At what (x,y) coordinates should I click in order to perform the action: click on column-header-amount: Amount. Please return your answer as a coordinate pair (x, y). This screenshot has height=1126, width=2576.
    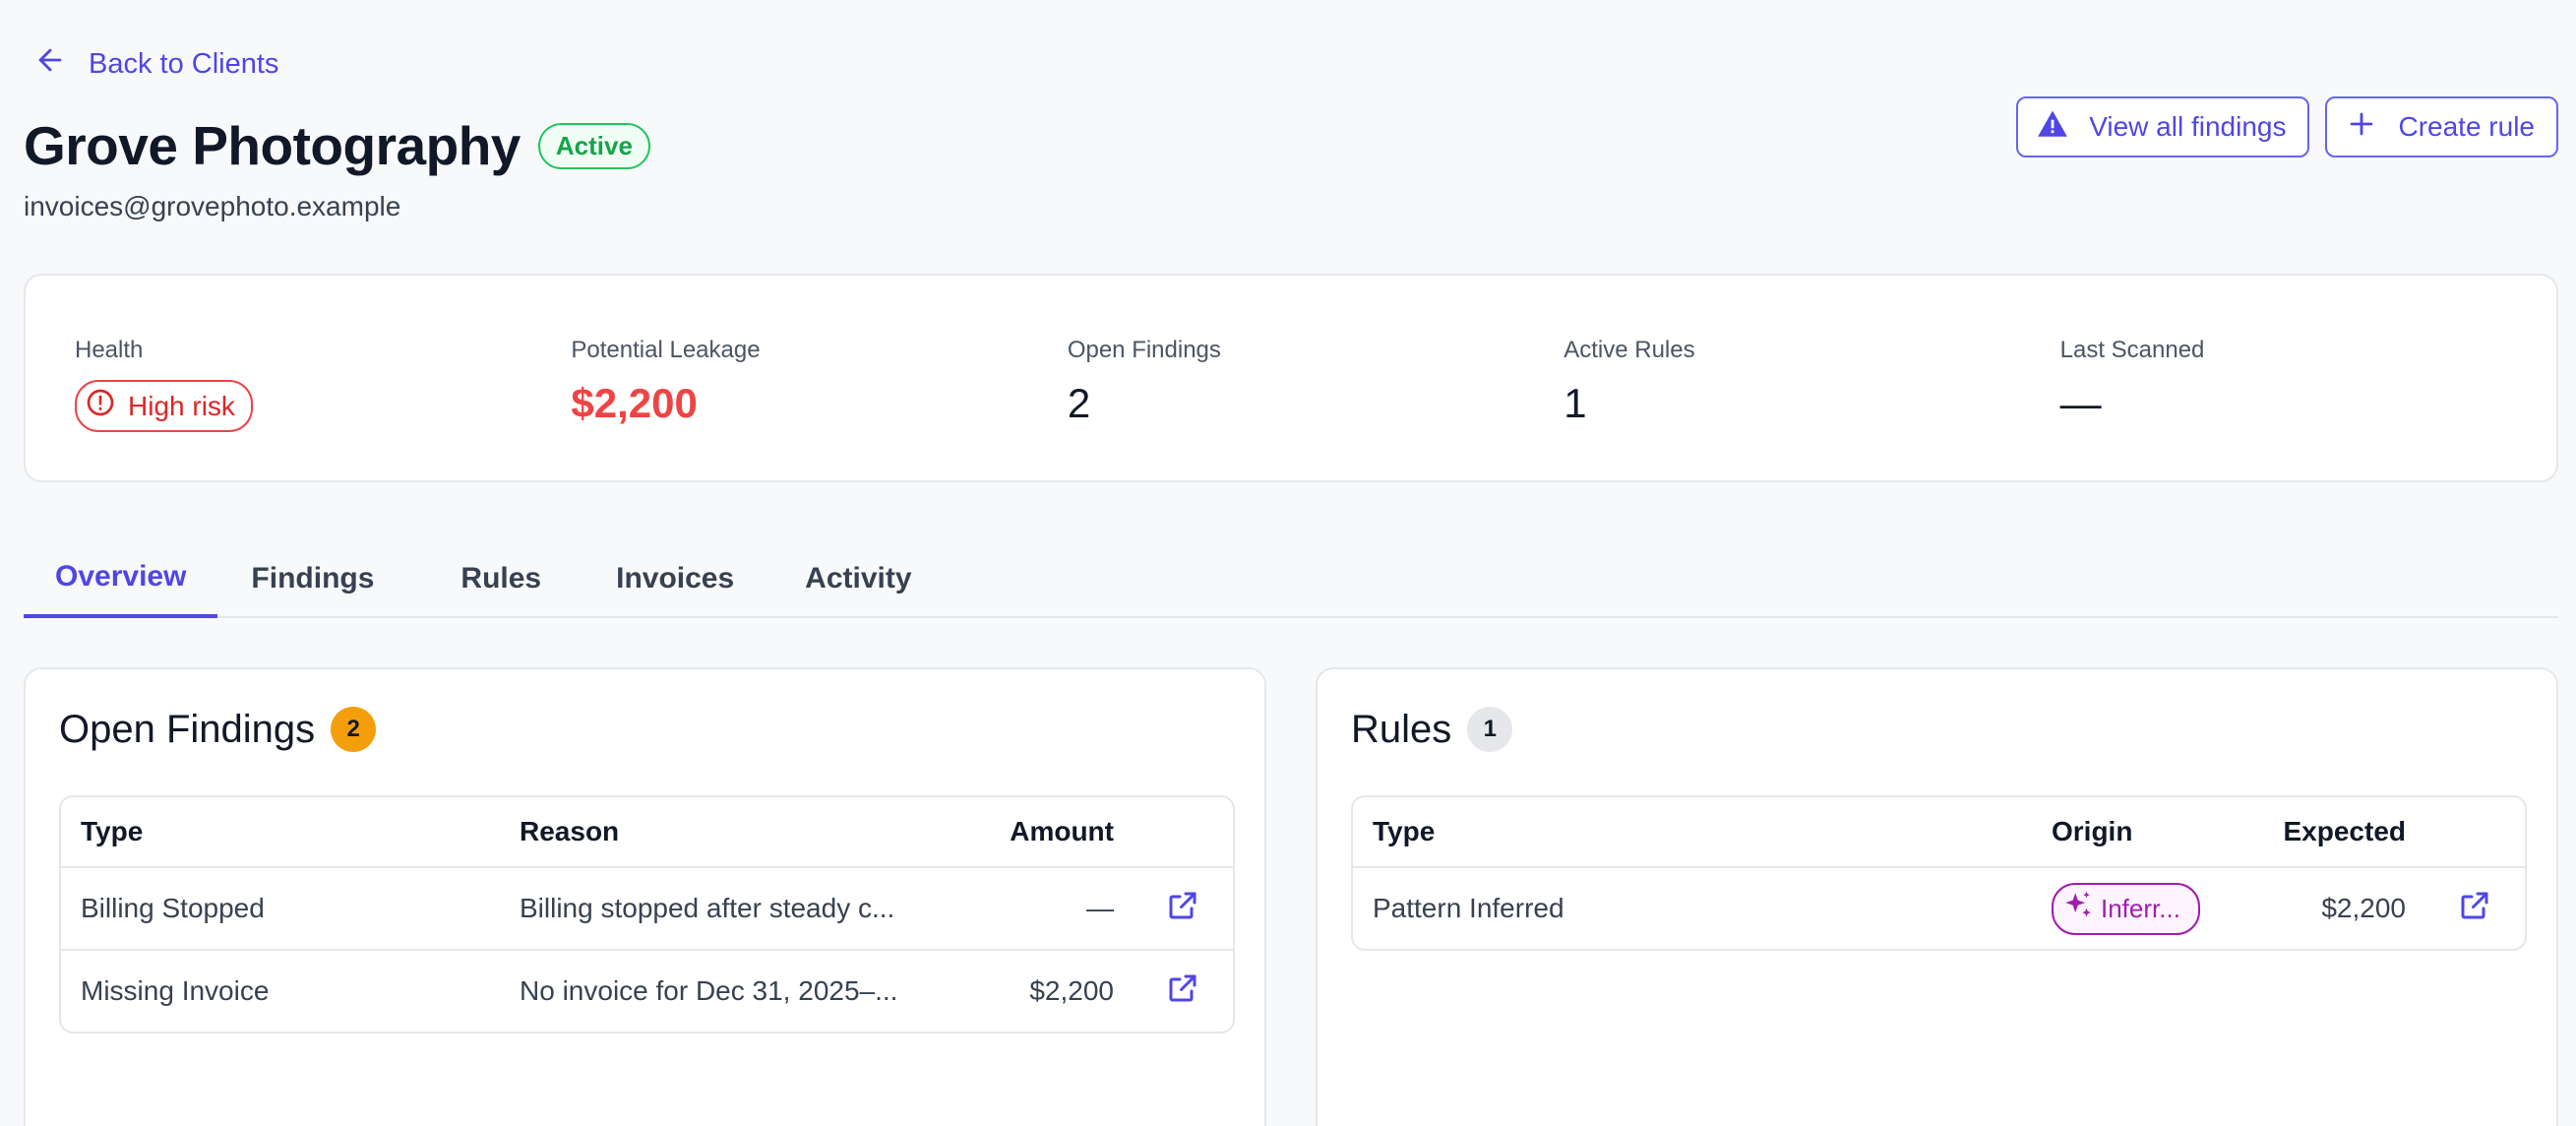
    Looking at the image, I should click on (1062, 831).